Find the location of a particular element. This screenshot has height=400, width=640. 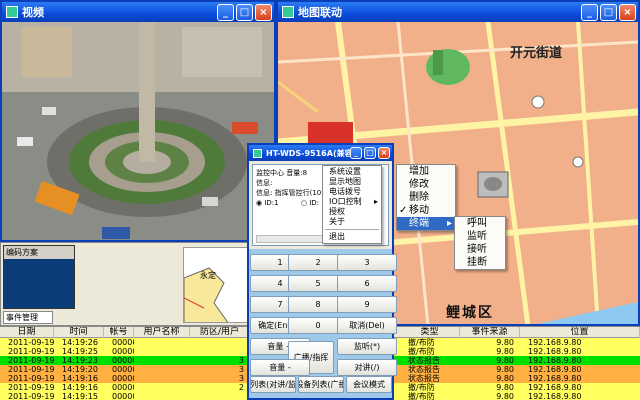

left-panel: 编码方案 事件管理 永定 is located at coordinates (138, 284).